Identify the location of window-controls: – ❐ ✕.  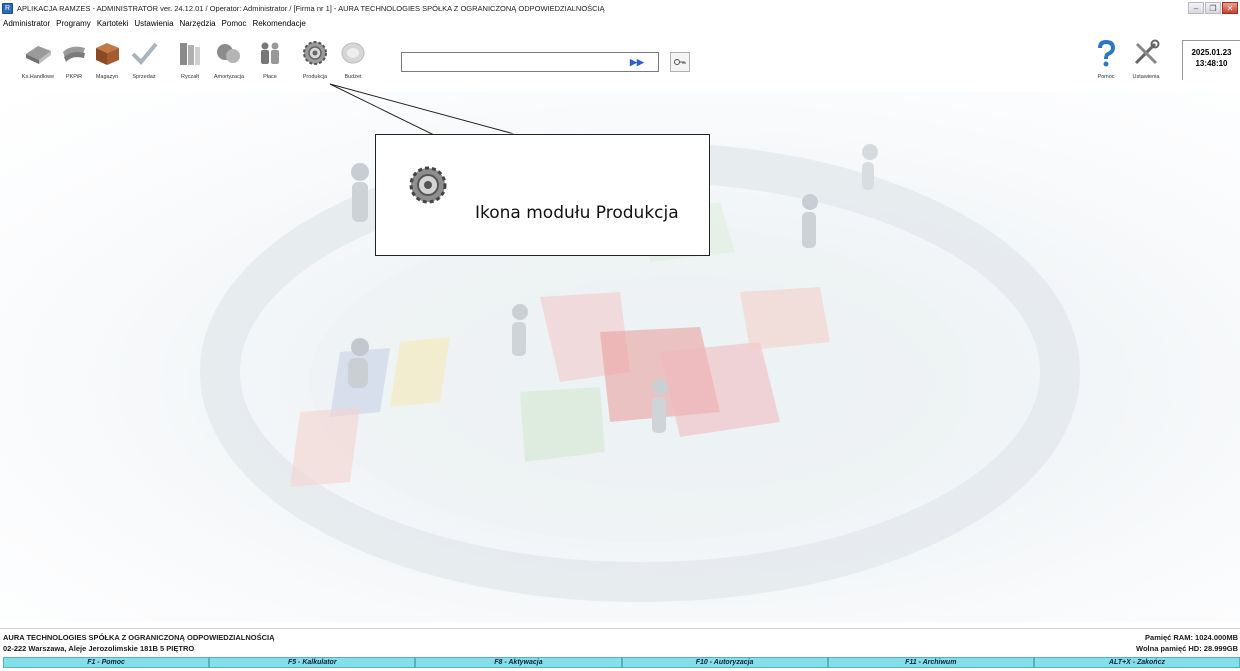
(1213, 8).